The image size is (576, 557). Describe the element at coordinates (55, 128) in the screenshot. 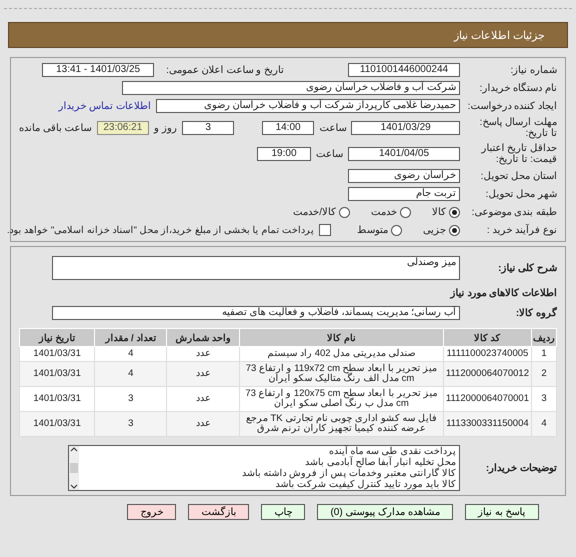

I see `field-label: ساعت باقی مانده` at that location.